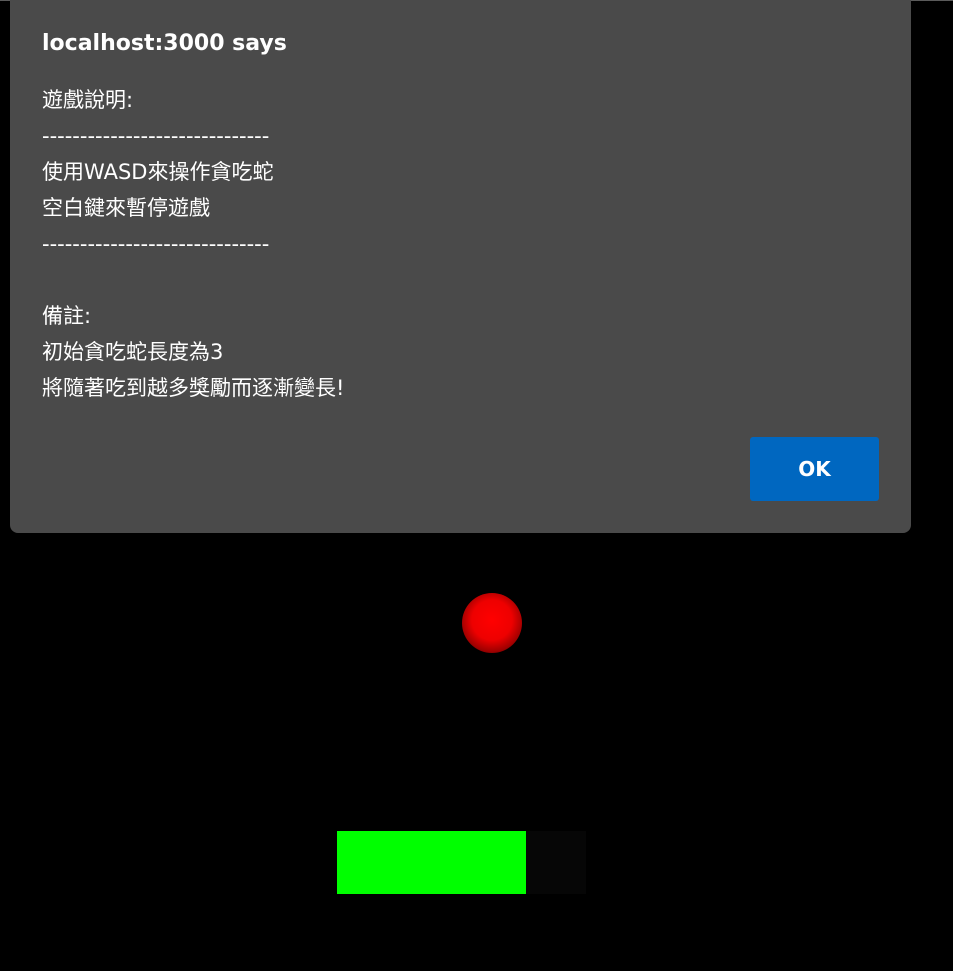  What do you see at coordinates (133, 352) in the screenshot?
I see `message-line: 初始貪吃蛇長度為3` at bounding box center [133, 352].